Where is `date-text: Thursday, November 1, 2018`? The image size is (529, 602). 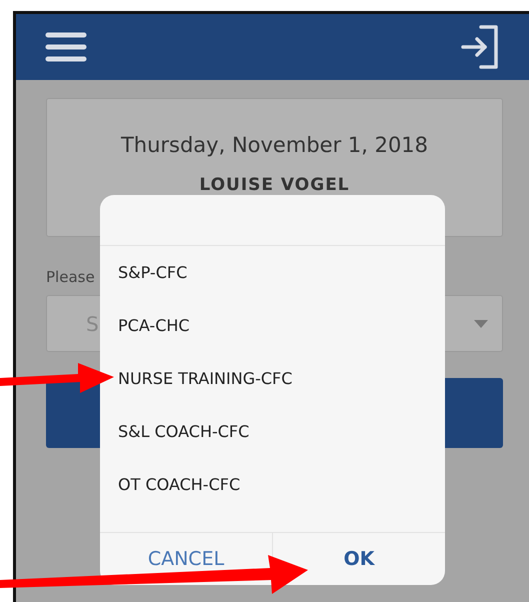 date-text: Thursday, November 1, 2018 is located at coordinates (274, 145).